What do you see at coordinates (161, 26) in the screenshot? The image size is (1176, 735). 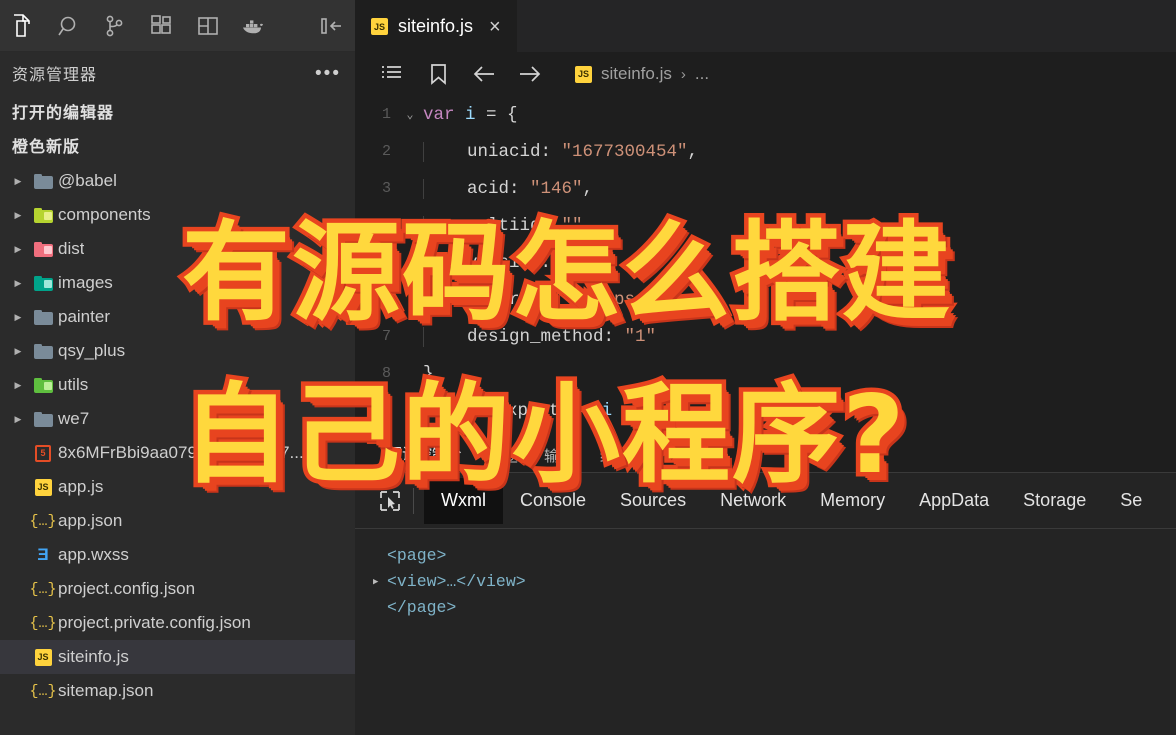 I see `extensions-icon` at bounding box center [161, 26].